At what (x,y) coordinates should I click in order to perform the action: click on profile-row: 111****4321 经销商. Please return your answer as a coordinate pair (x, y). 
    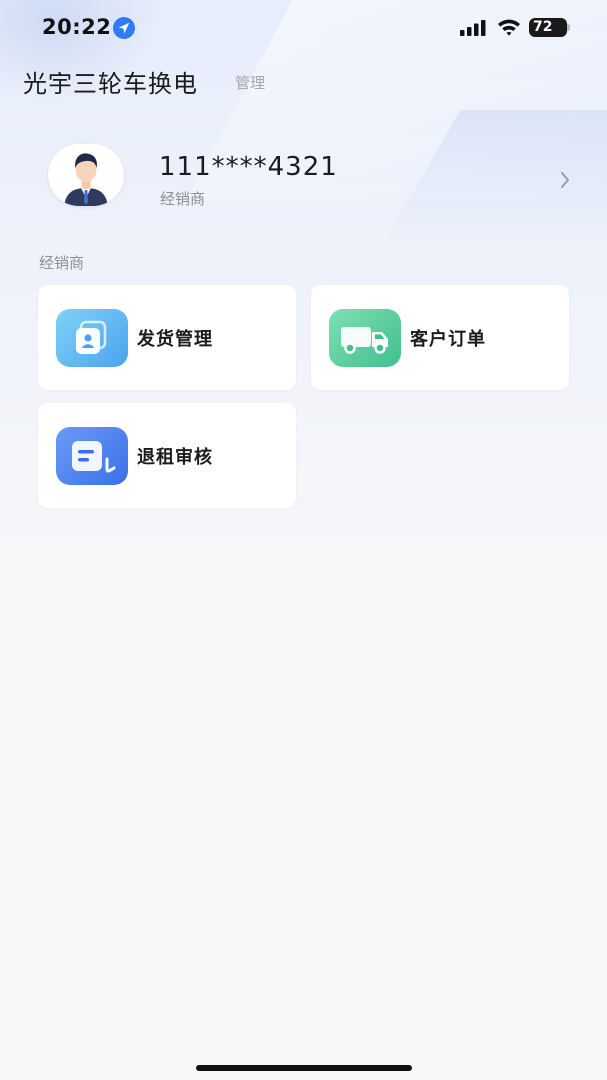
    Looking at the image, I should click on (303, 180).